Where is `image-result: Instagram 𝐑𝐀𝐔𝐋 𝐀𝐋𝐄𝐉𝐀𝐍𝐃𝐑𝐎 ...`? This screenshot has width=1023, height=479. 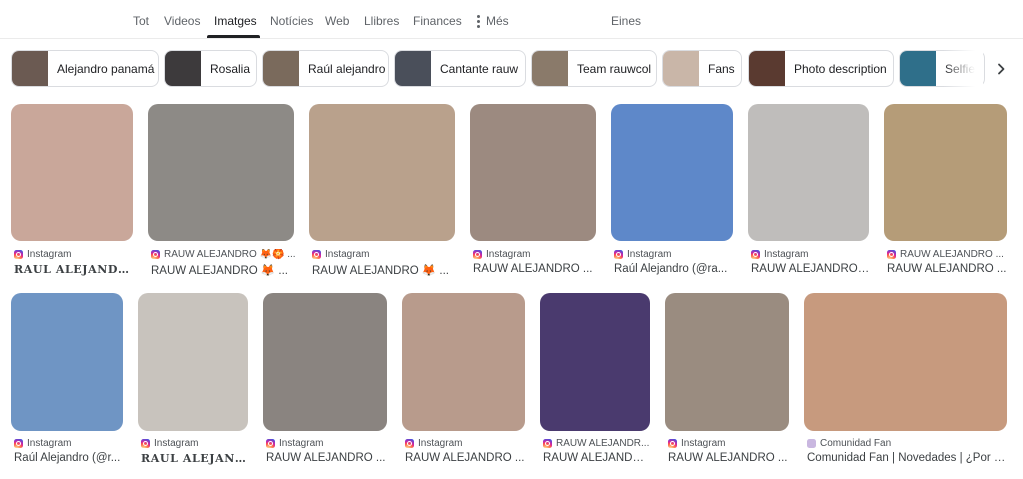
image-result: Instagram 𝐑𝐀𝐔𝐋 𝐀𝐋𝐄𝐉𝐀𝐍𝐃𝐑𝐎 ... is located at coordinates (72, 190).